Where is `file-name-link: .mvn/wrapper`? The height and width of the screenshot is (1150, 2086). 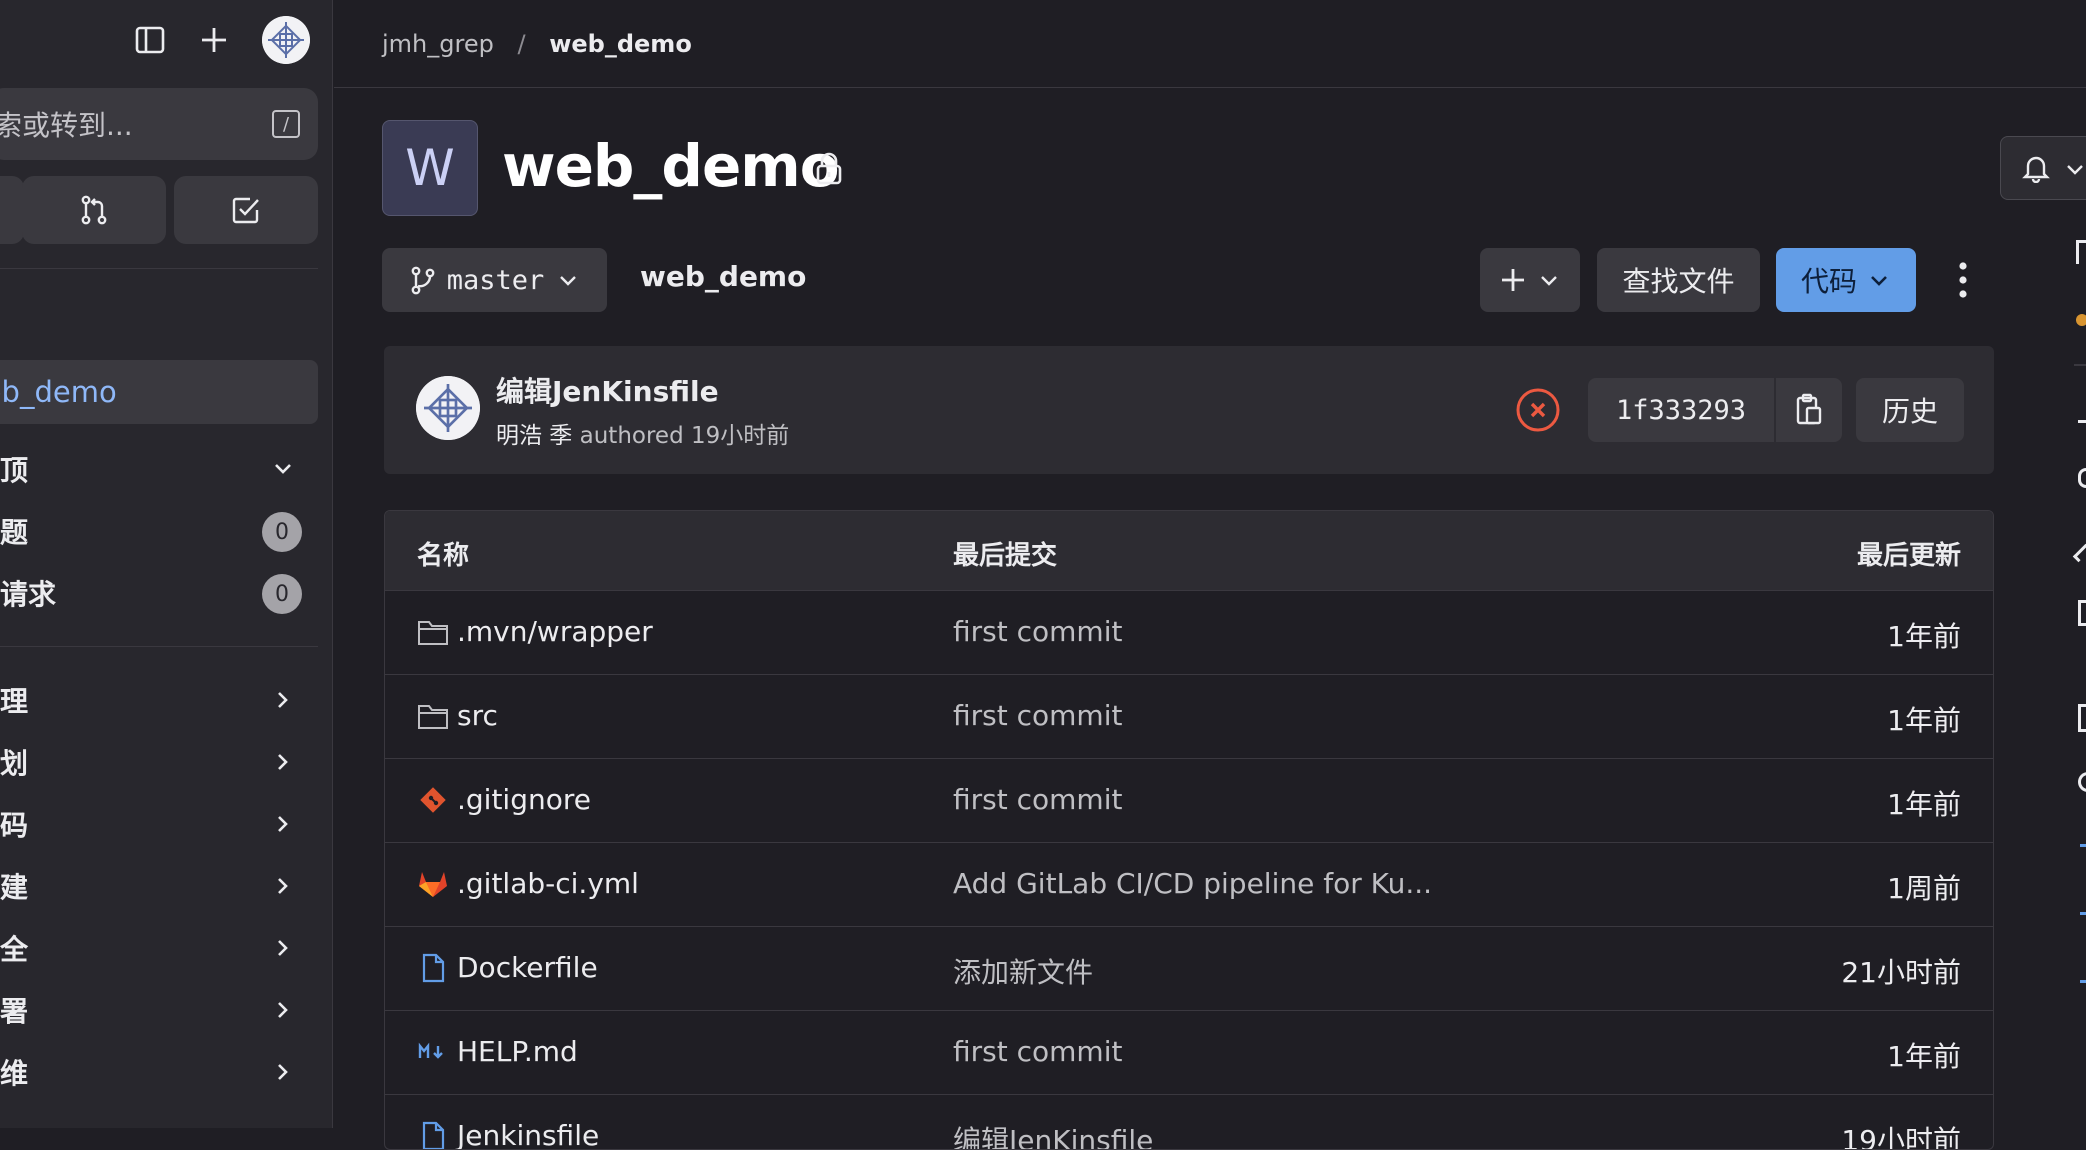
file-name-link: .mvn/wrapper is located at coordinates (555, 631).